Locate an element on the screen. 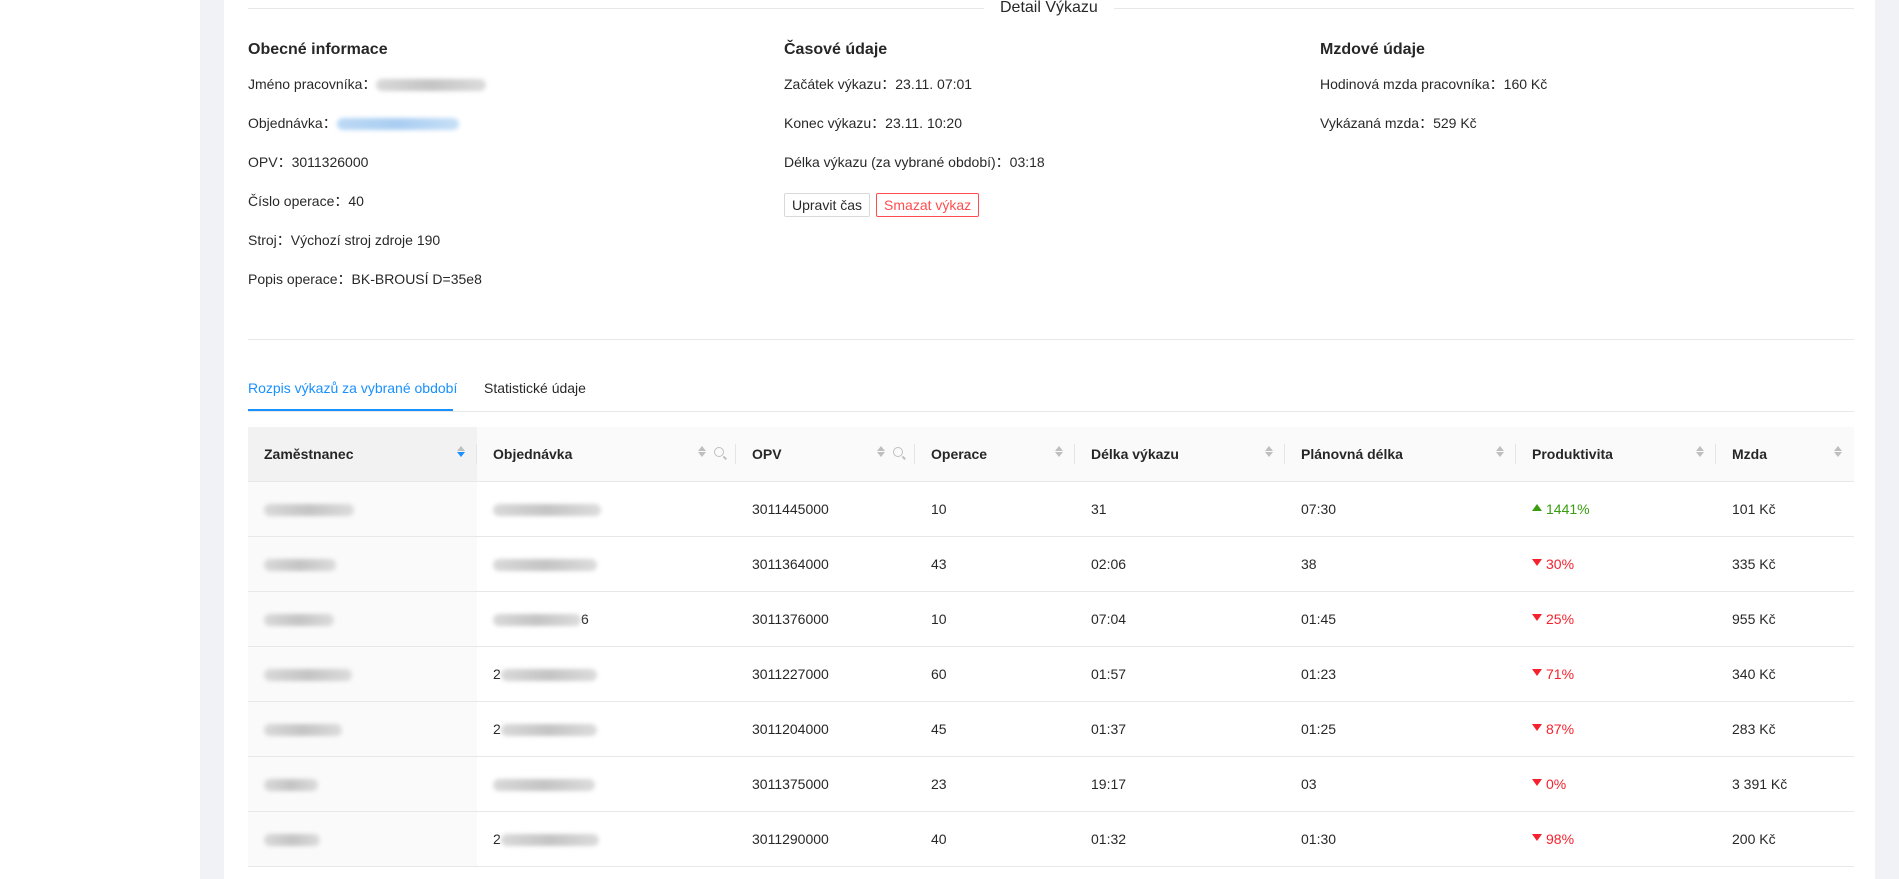 Image resolution: width=1899 pixels, height=879 pixels. table-row: 3011364000 43 02:06 38 30% 335 Kč is located at coordinates (1051, 564).